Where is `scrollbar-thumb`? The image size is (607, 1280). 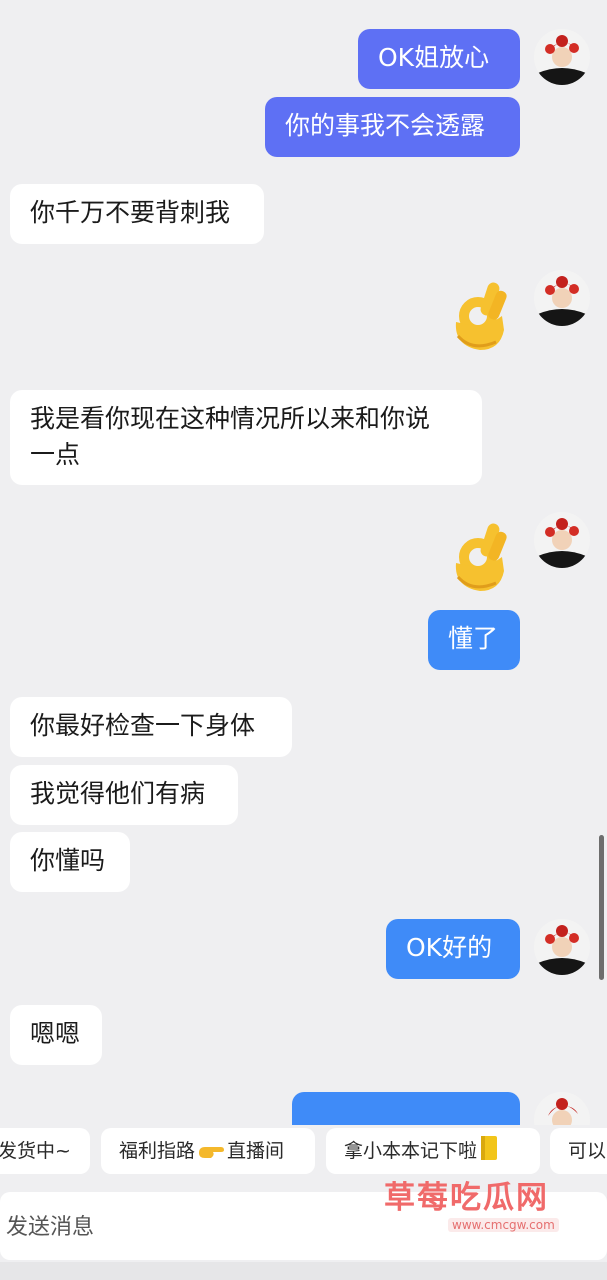 scrollbar-thumb is located at coordinates (601, 907).